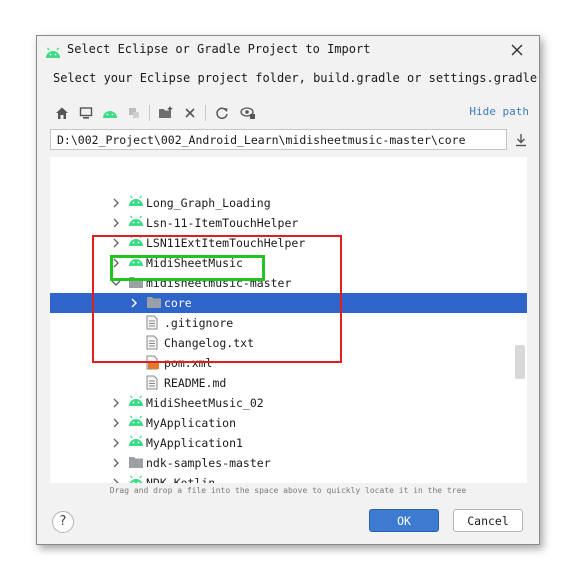  I want to click on tree-row: MidiSheetMusic_02, so click(288, 403).